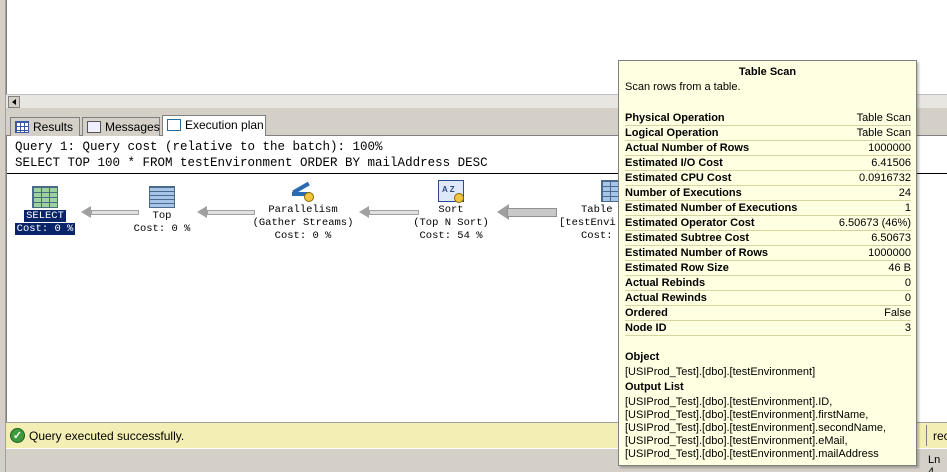 The height and width of the screenshot is (472, 947). What do you see at coordinates (17, 435) in the screenshot?
I see `success-check-icon: ✓` at bounding box center [17, 435].